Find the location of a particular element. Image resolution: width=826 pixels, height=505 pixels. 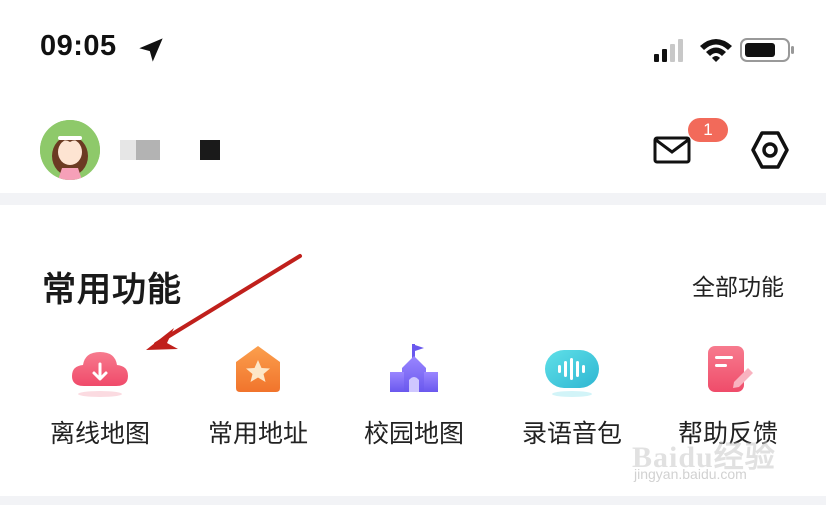

battery-icon is located at coordinates (767, 50).